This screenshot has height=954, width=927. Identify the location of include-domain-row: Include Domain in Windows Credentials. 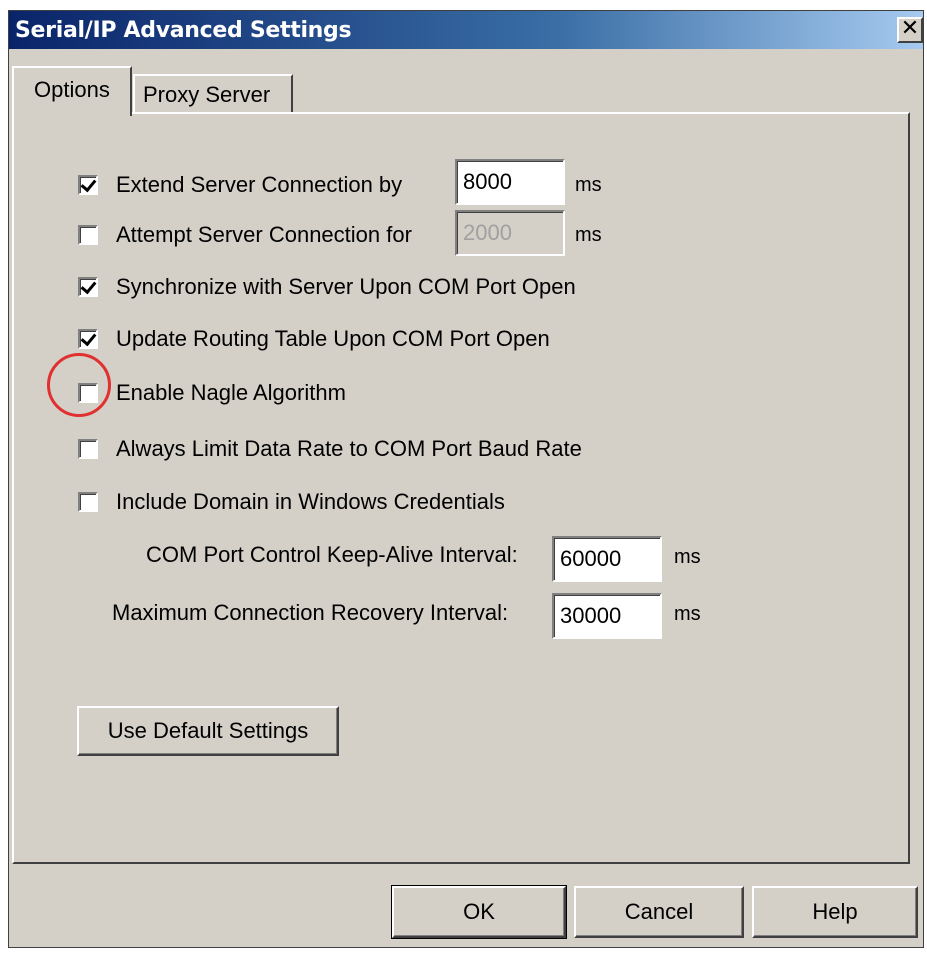
(291, 502).